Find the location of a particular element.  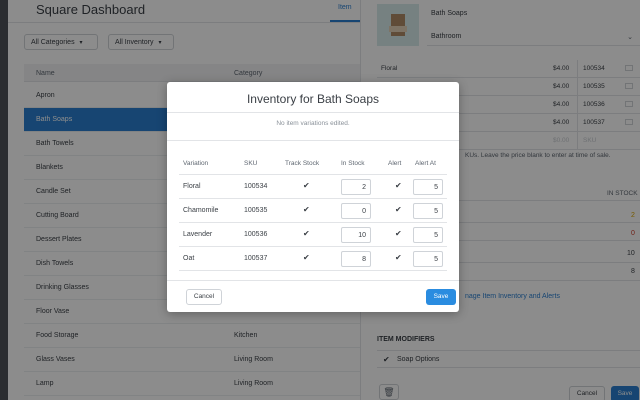

modal-notice: No item variations edited. is located at coordinates (313, 123).